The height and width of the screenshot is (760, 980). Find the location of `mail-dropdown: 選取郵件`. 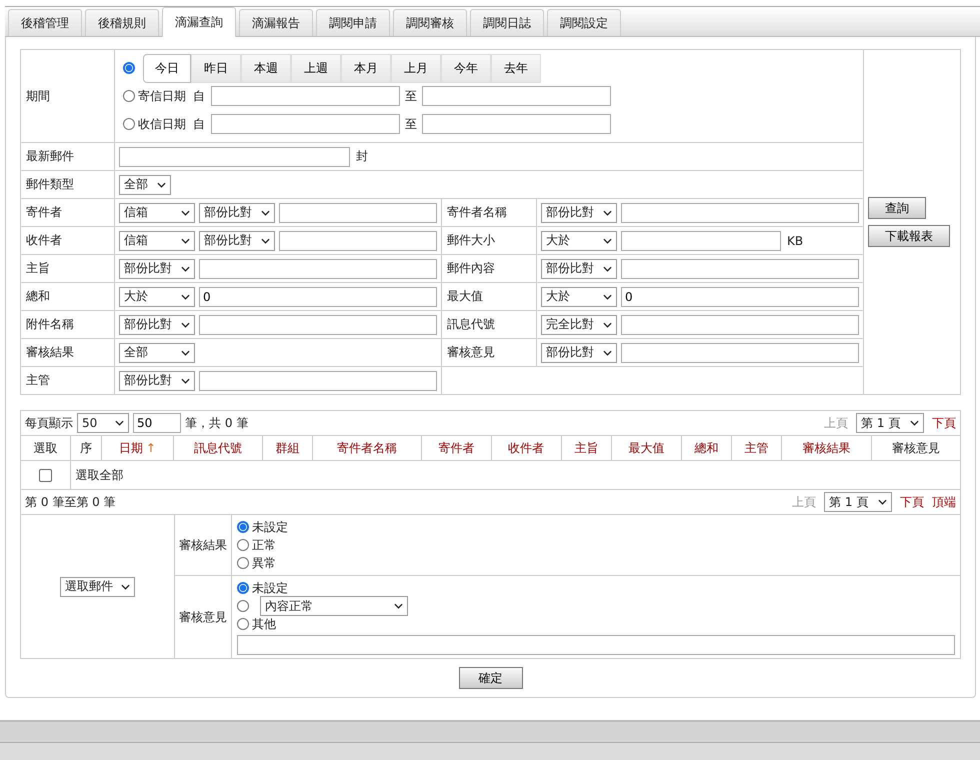

mail-dropdown: 選取郵件 is located at coordinates (97, 586).